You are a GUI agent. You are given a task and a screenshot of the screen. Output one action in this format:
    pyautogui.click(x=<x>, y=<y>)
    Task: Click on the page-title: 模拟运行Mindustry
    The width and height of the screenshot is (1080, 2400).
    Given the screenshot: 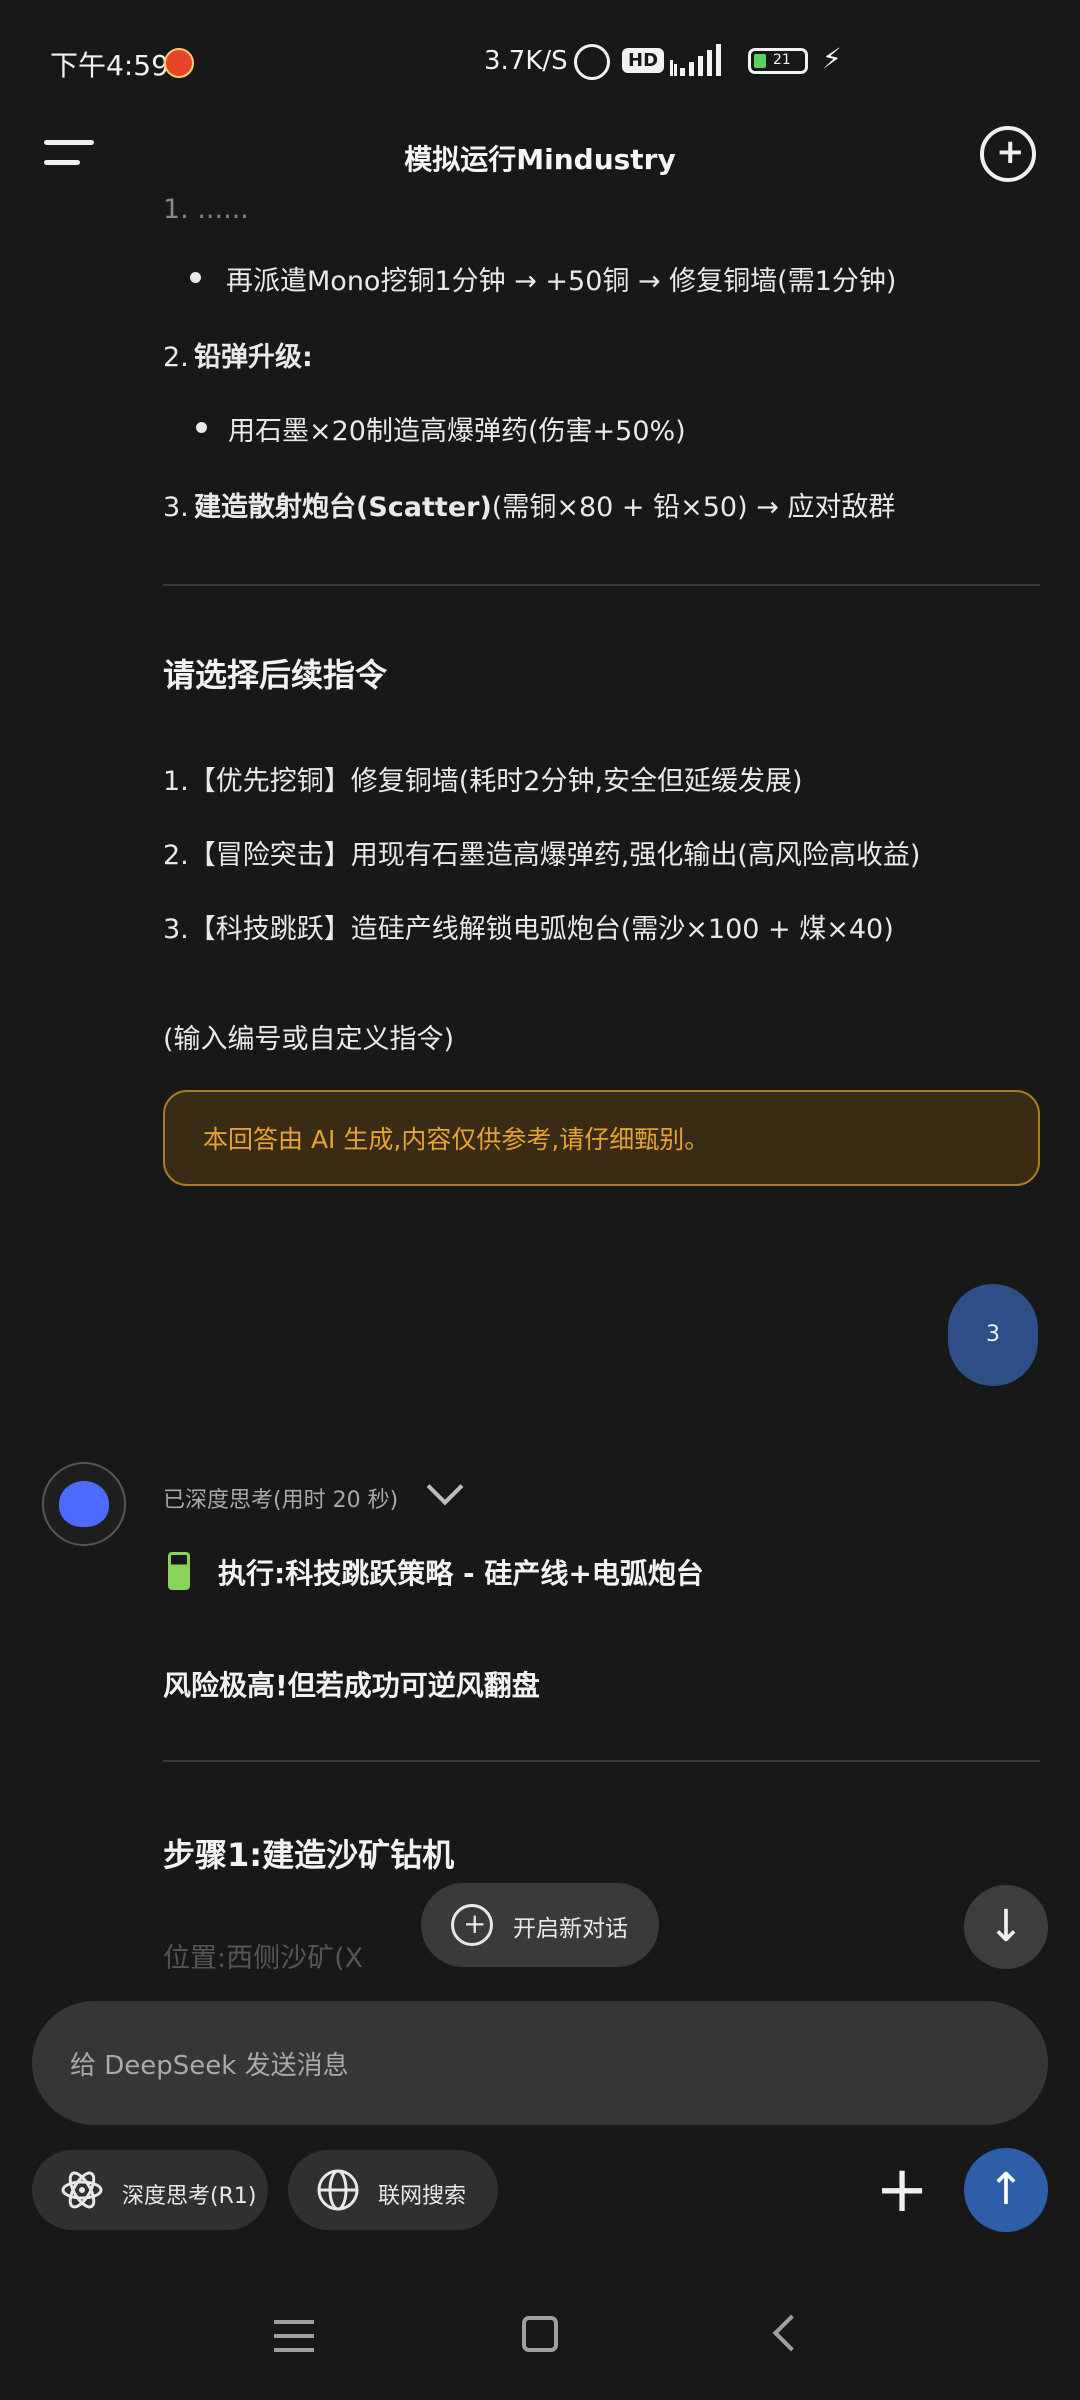 What is the action you would take?
    pyautogui.click(x=540, y=159)
    